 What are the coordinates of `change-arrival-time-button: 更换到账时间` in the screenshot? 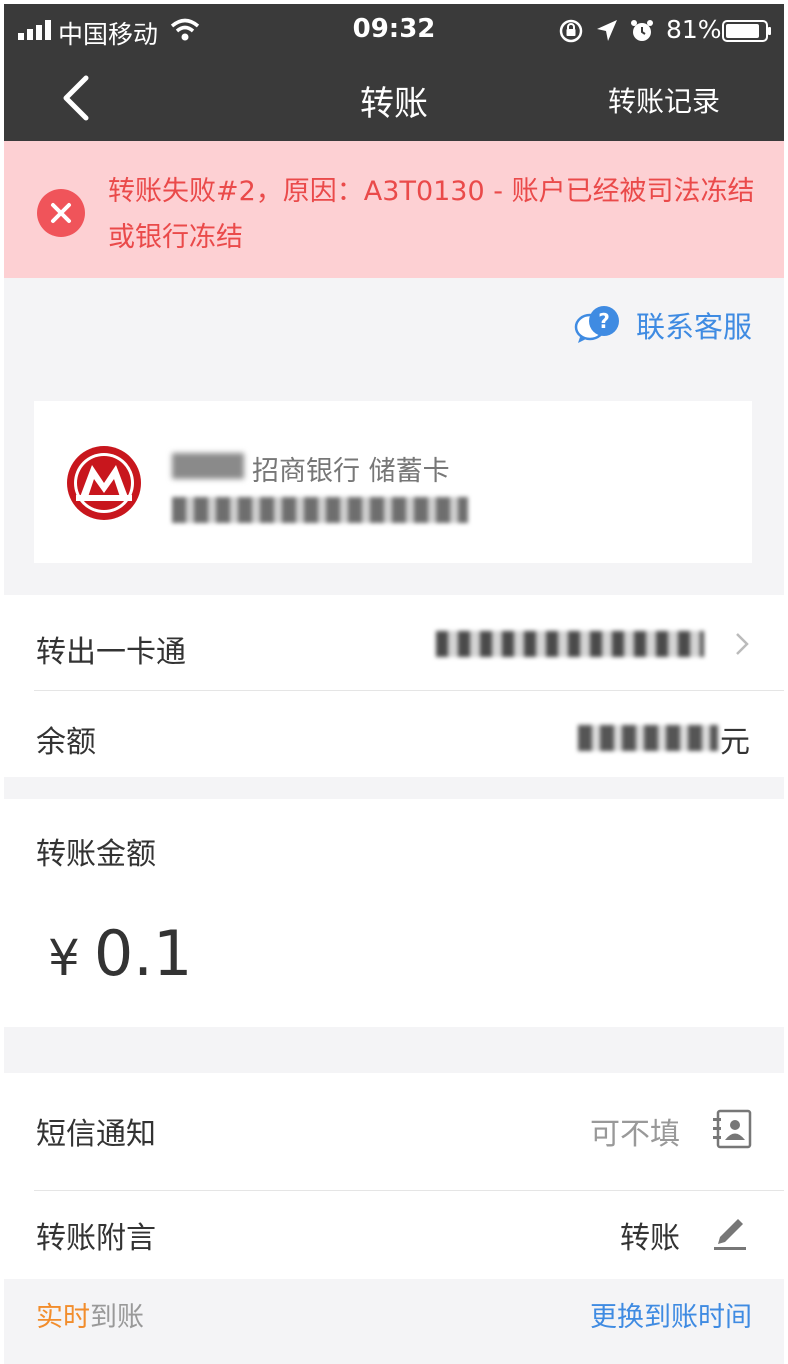 It's located at (671, 1314).